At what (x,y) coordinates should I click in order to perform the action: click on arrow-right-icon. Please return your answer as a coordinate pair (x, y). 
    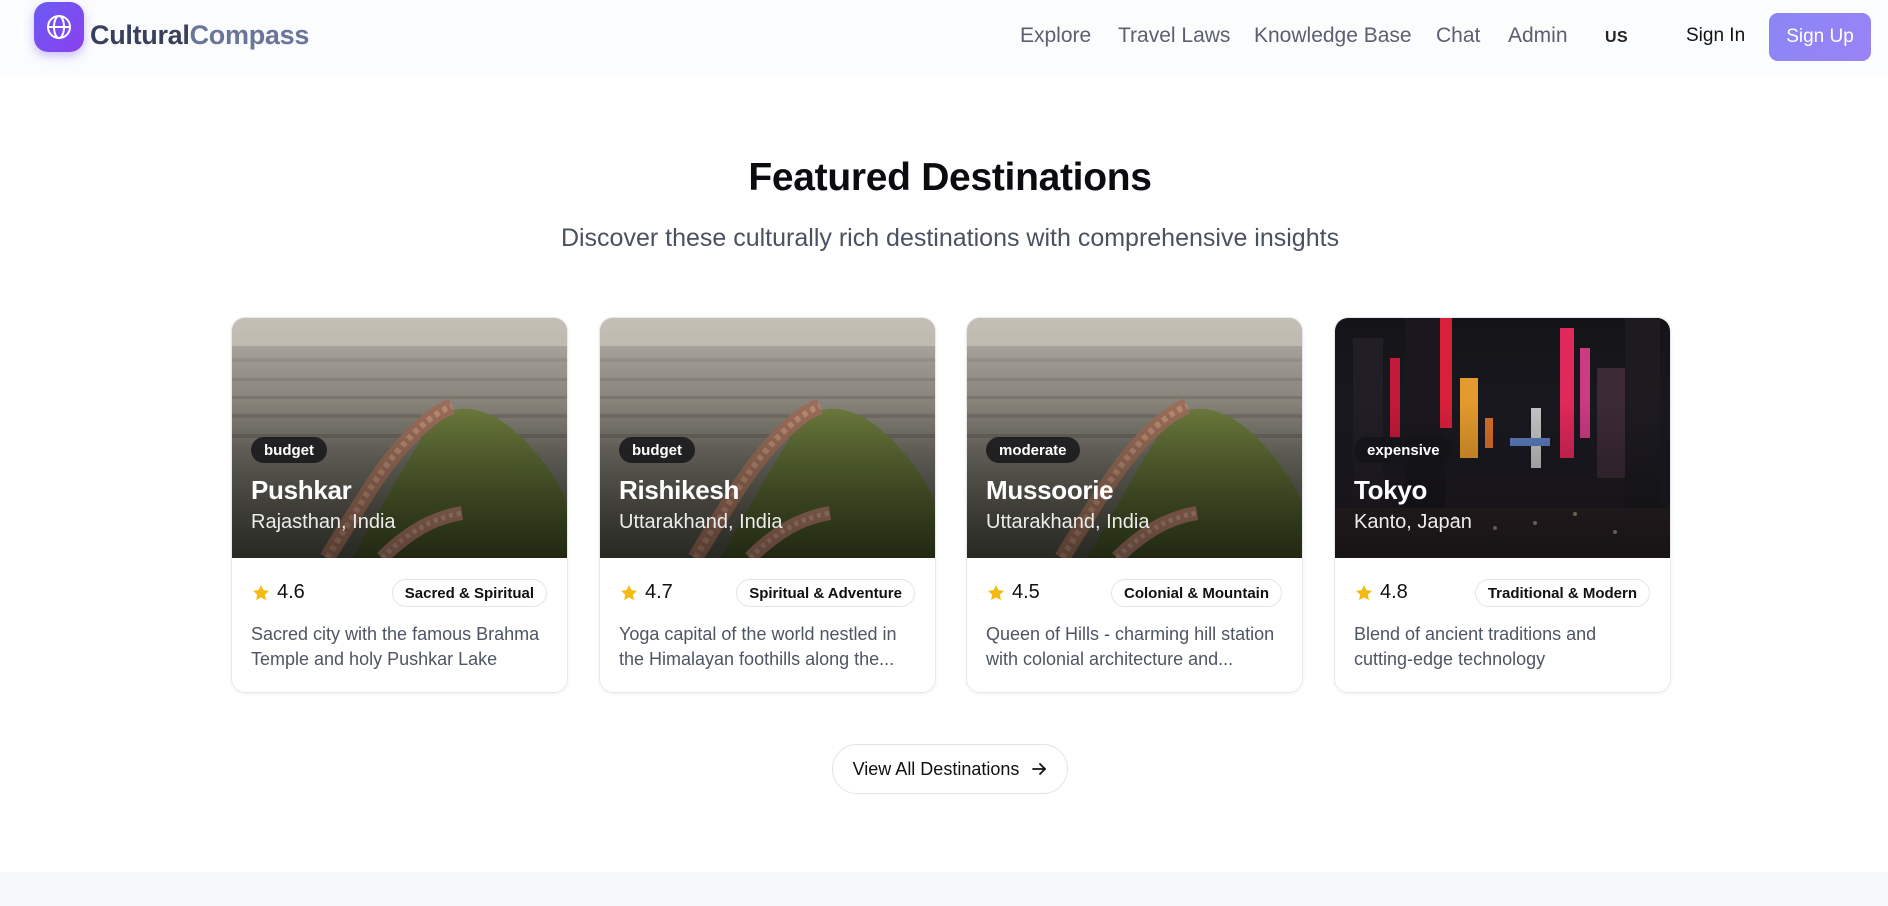
    Looking at the image, I should click on (1039, 769).